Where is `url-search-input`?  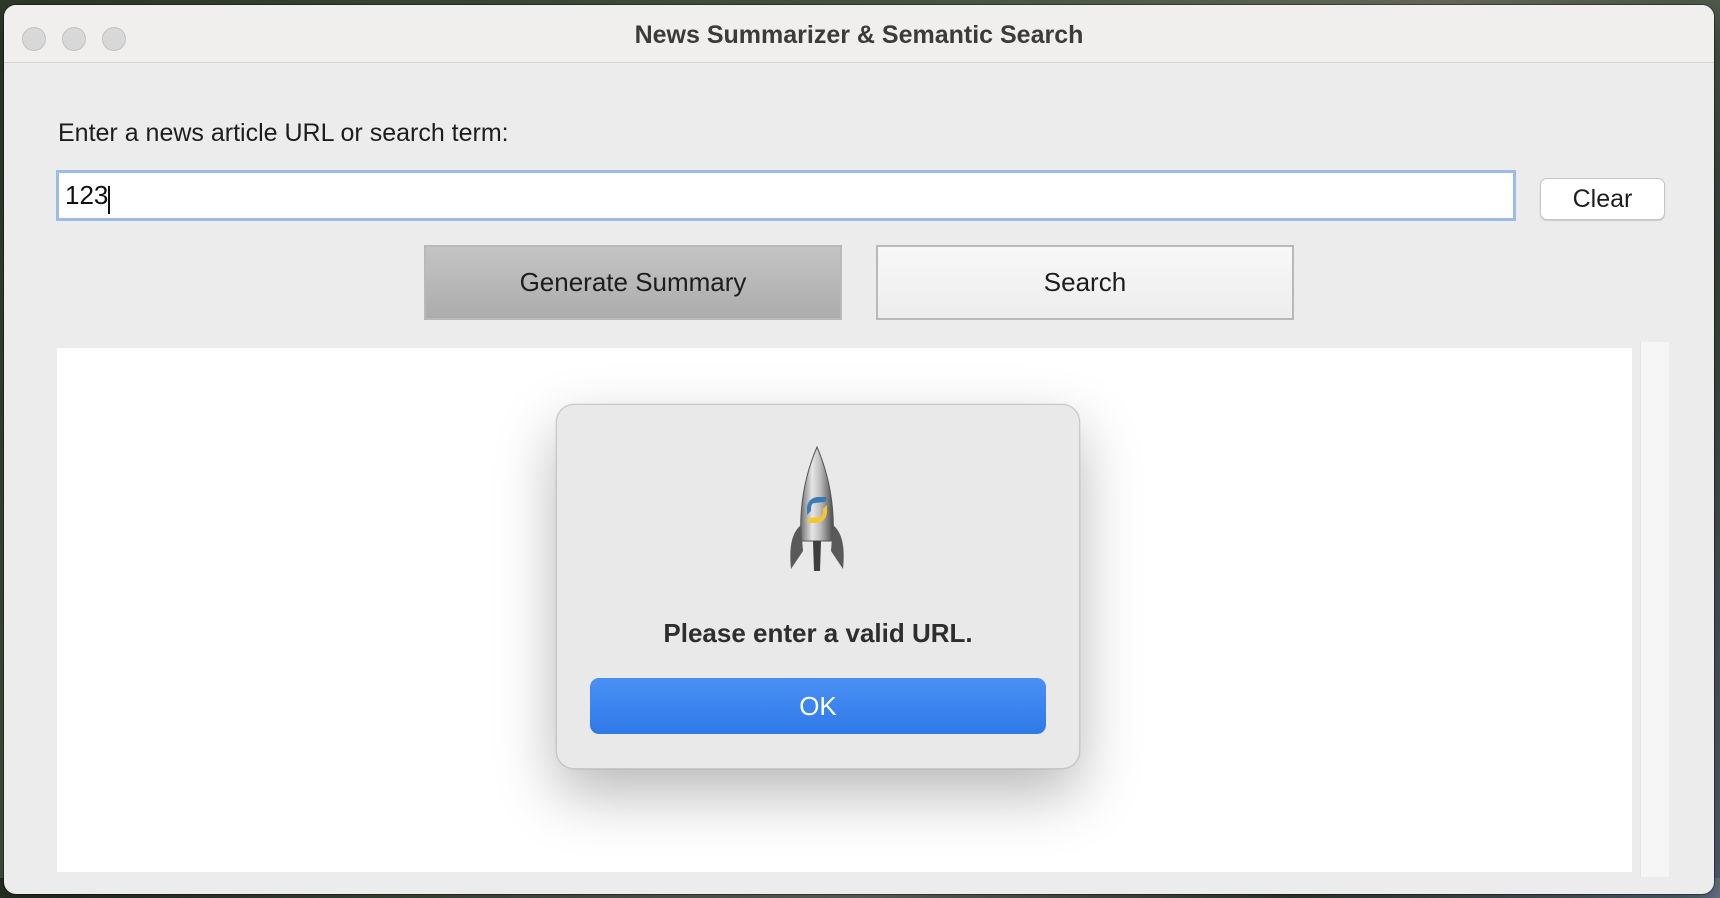
url-search-input is located at coordinates (786, 195).